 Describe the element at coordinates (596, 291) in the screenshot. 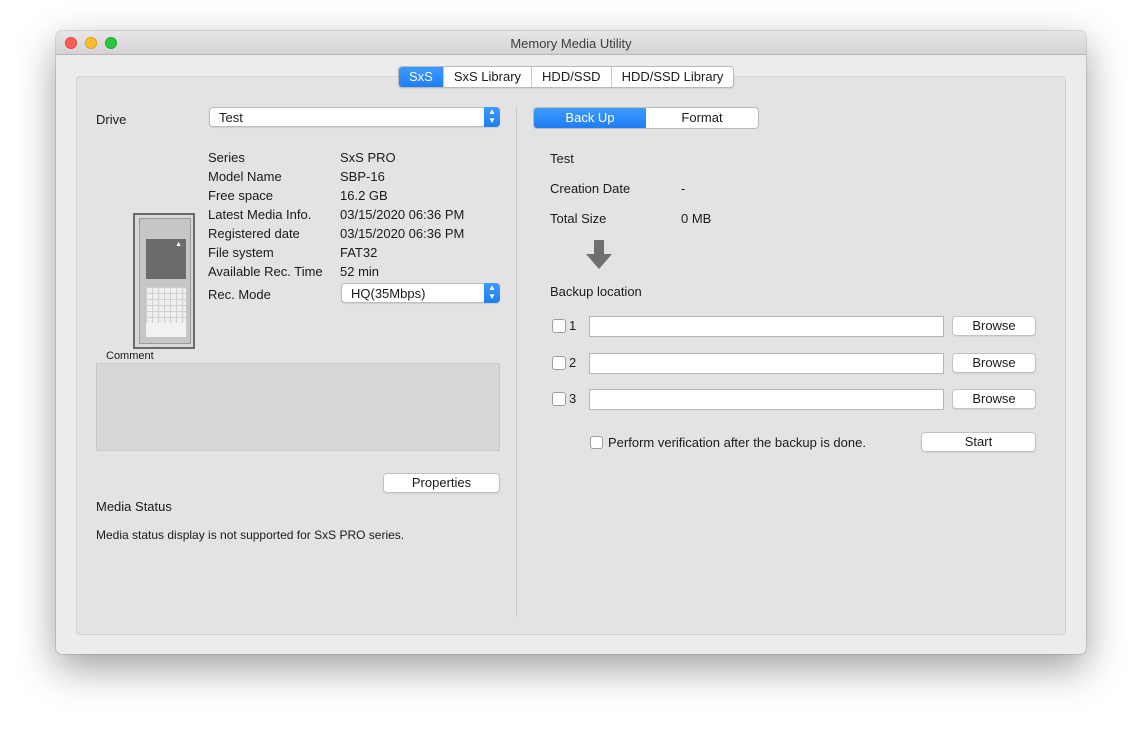

I see `backup-location-label: Backup location` at that location.